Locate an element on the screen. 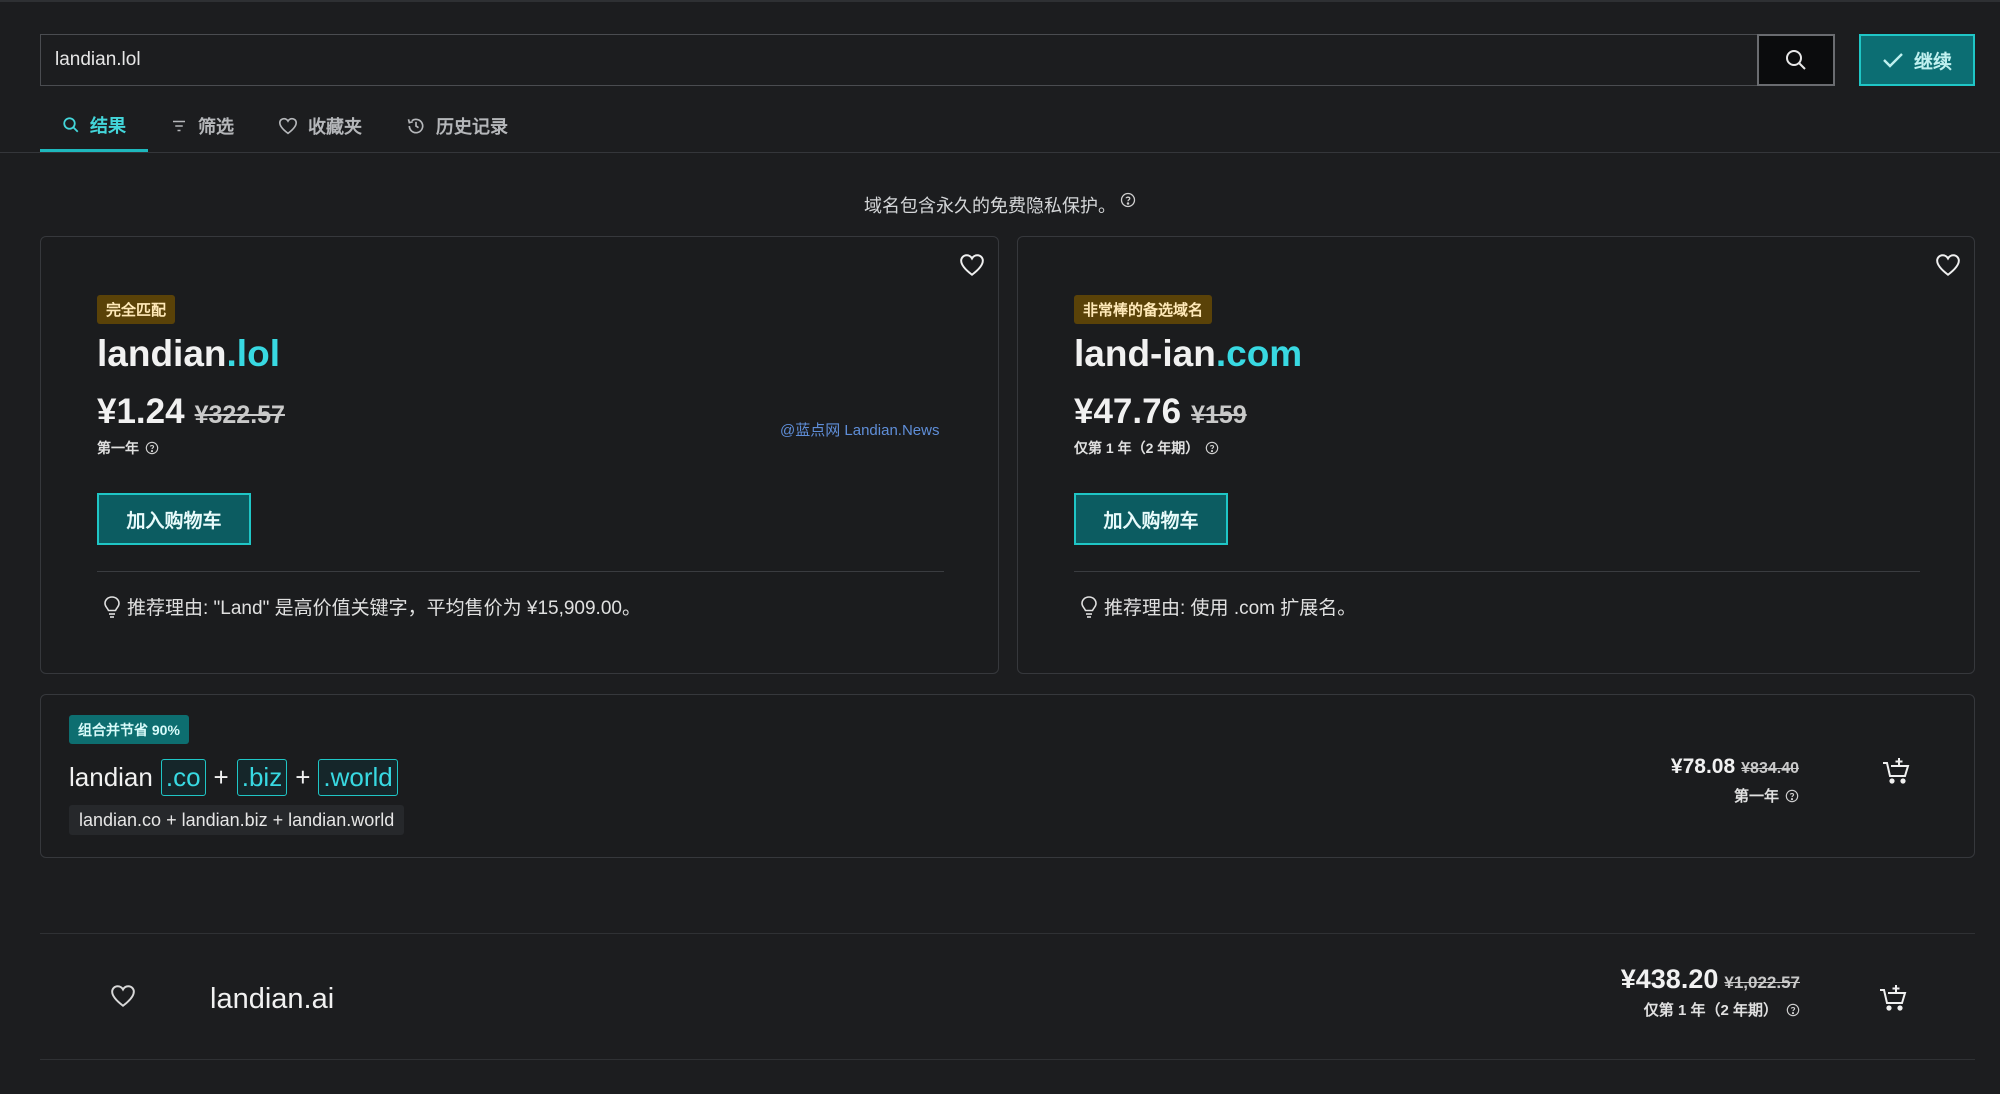  continue-button: 继续 is located at coordinates (1917, 60).